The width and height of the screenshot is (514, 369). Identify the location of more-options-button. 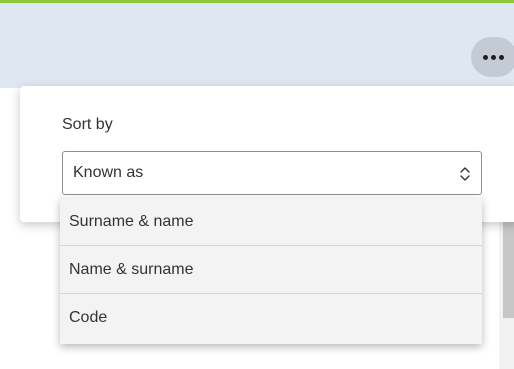
(492, 57).